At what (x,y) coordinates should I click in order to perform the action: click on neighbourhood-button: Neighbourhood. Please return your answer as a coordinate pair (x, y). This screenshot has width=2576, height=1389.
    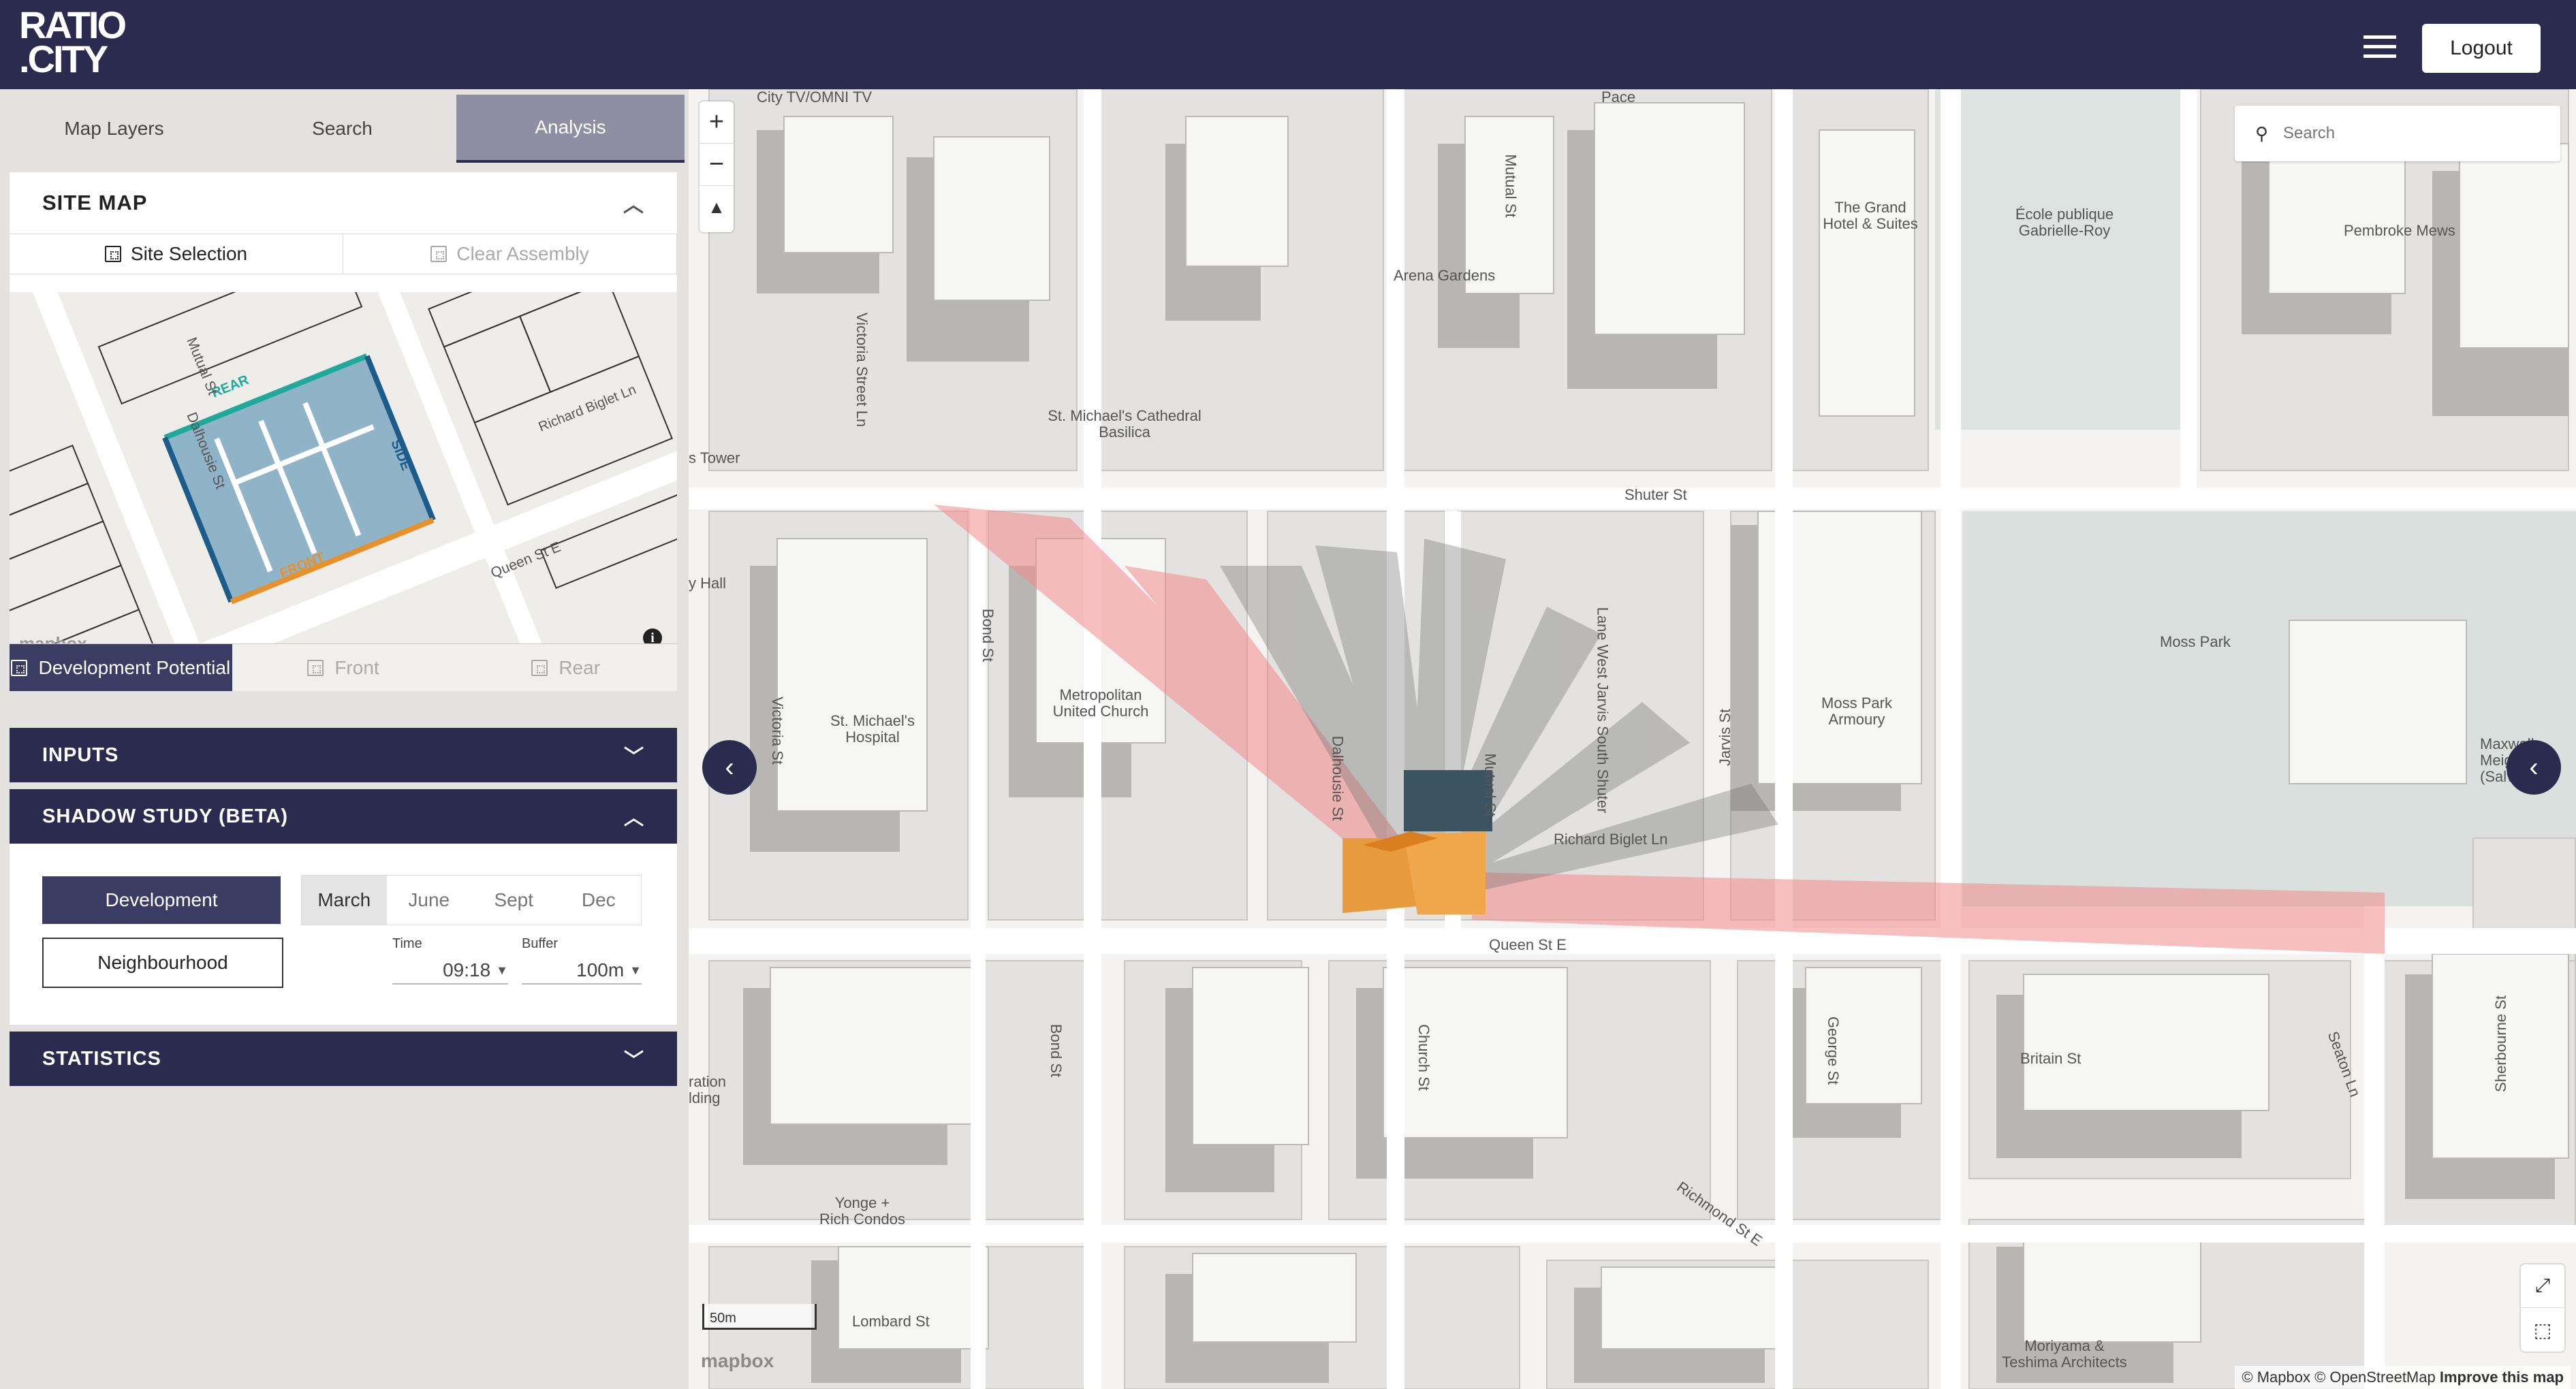
    Looking at the image, I should click on (162, 963).